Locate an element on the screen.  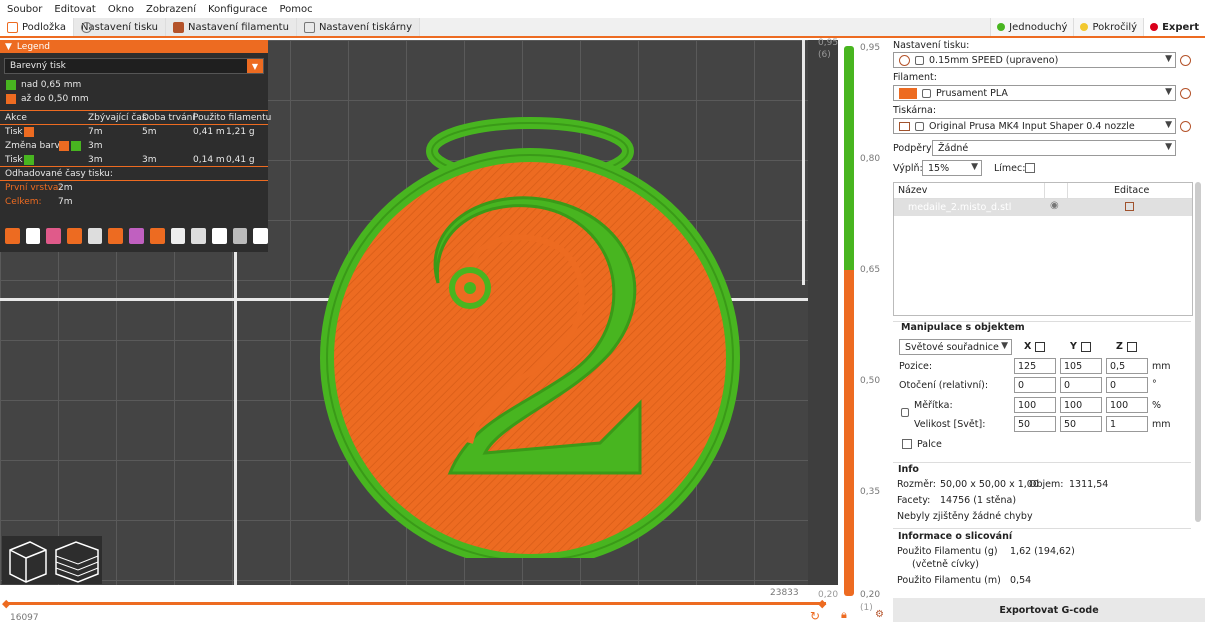
mode-simple: Jednoduchý is located at coordinates (1032, 27).